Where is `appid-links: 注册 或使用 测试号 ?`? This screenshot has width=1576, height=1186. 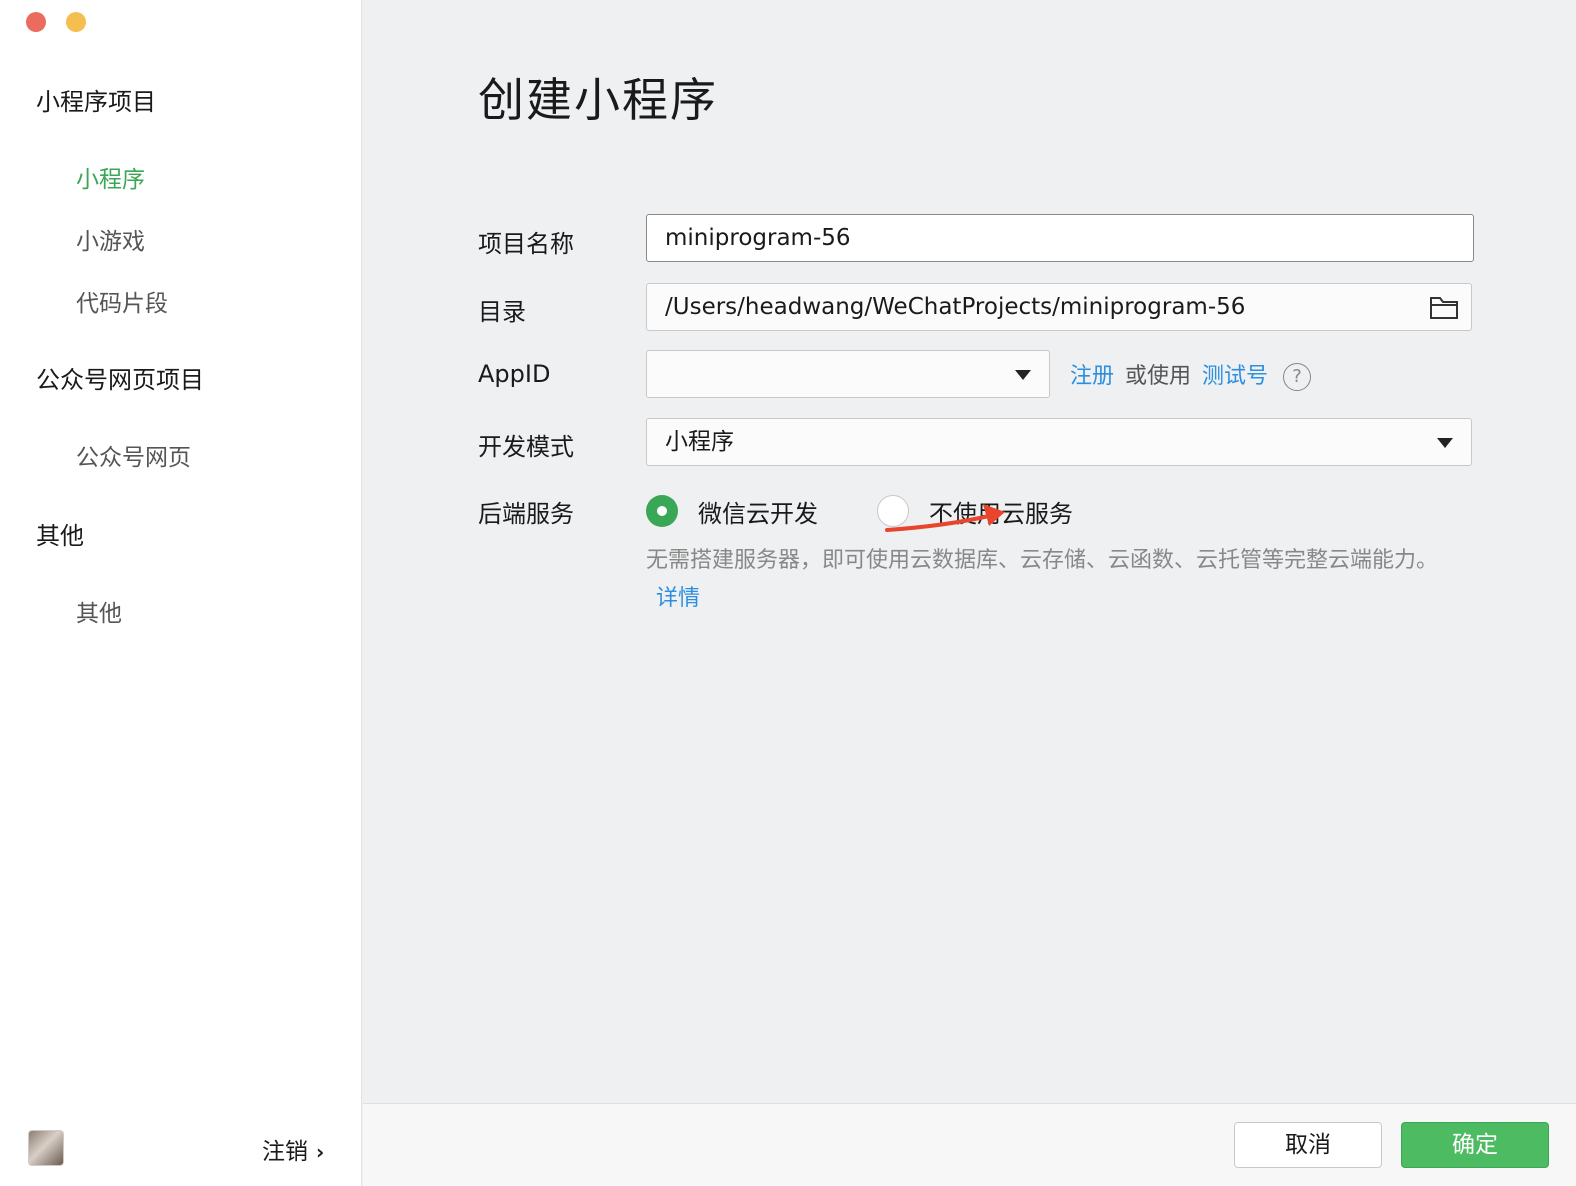 appid-links: 注册 或使用 测试号 ? is located at coordinates (1191, 374).